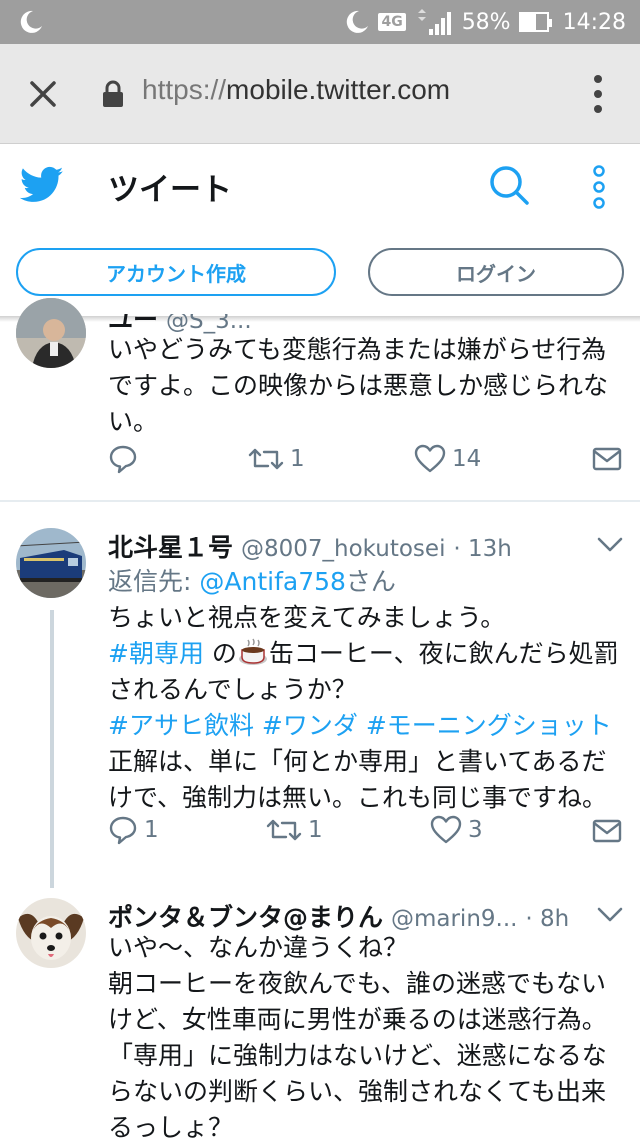  What do you see at coordinates (43, 94) in the screenshot?
I see `close-icon` at bounding box center [43, 94].